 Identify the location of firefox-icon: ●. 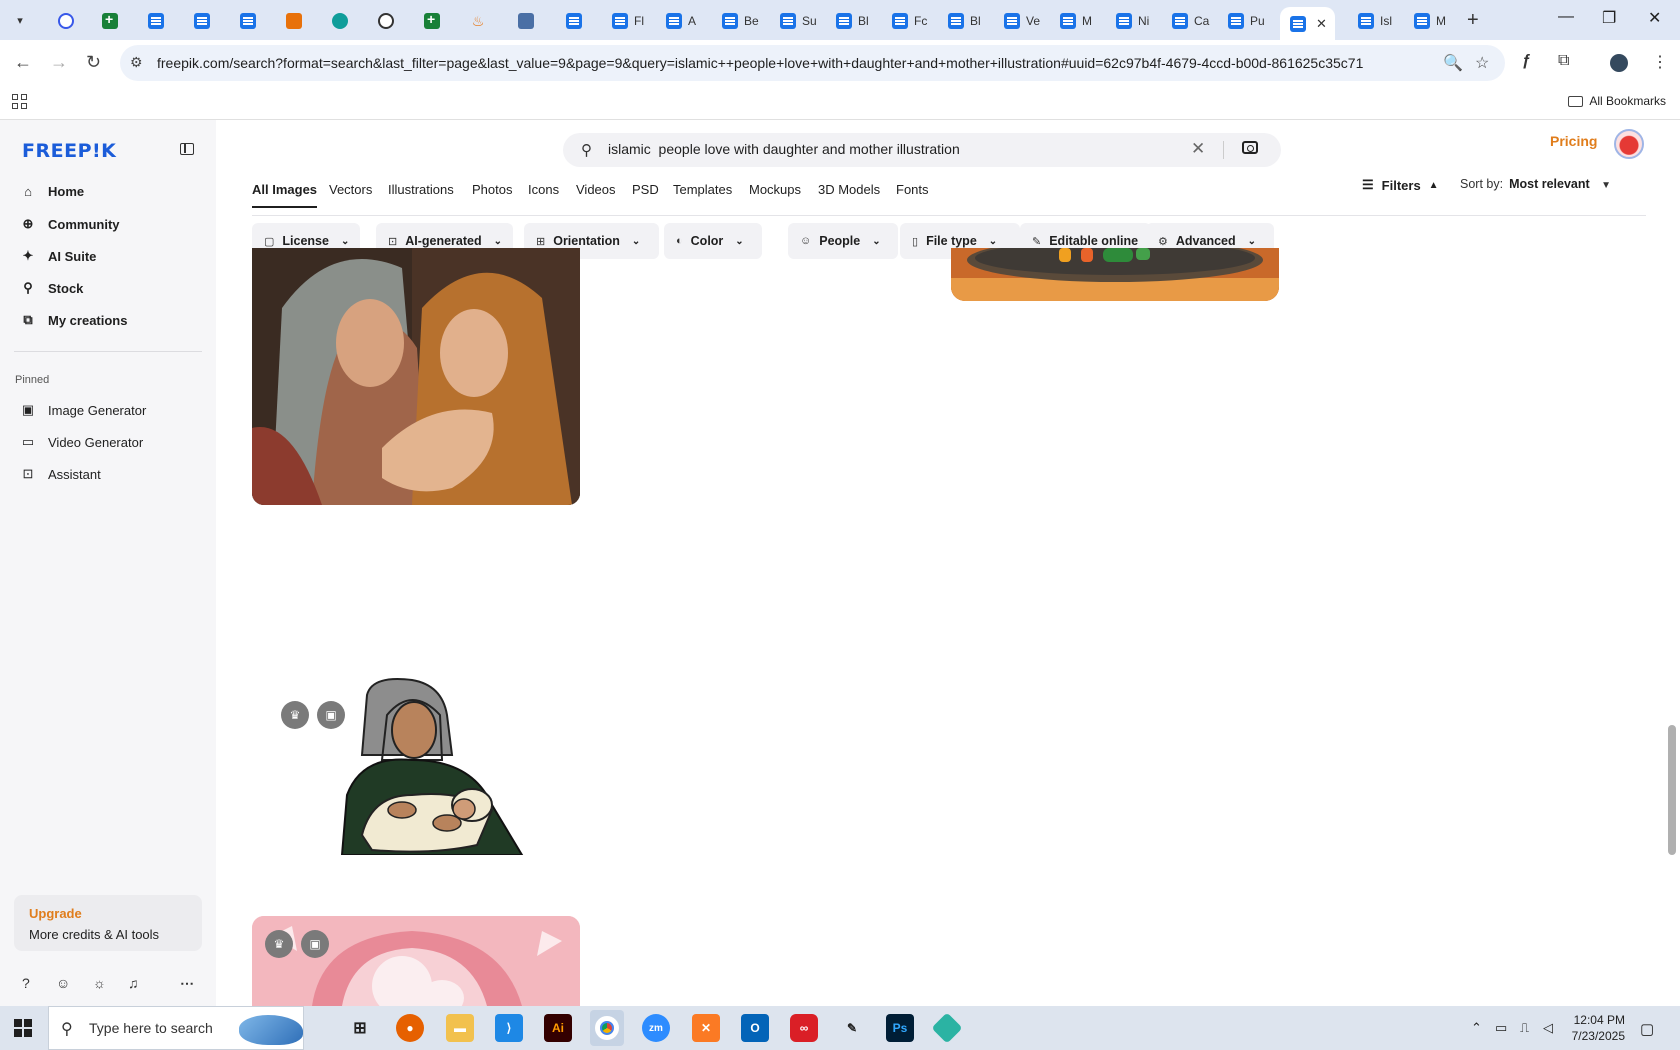
(410, 1028).